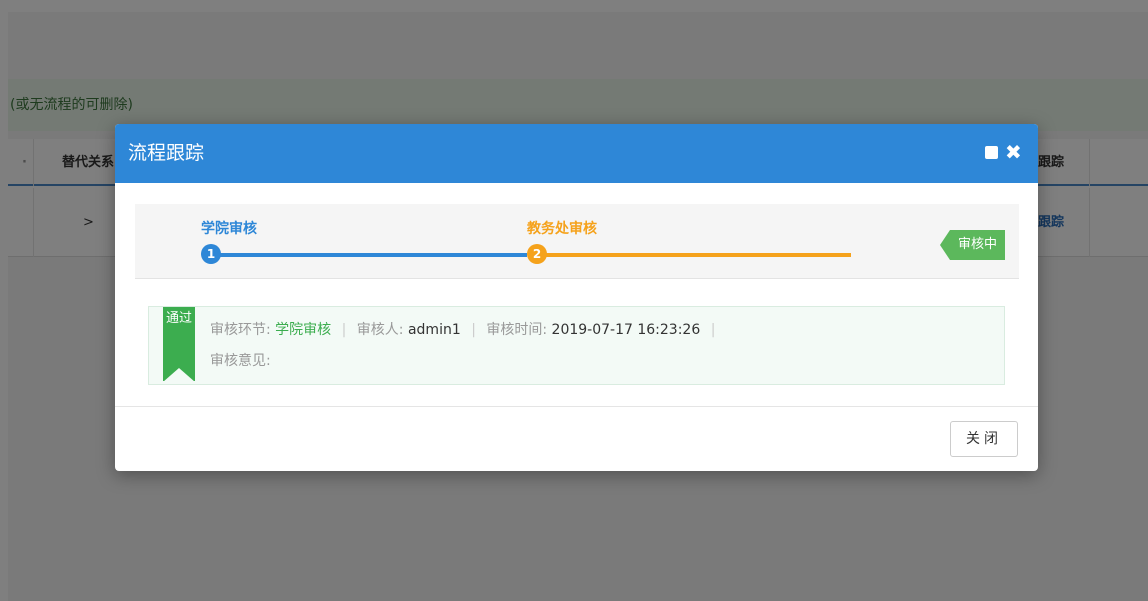 The image size is (1148, 601). Describe the element at coordinates (240, 330) in the screenshot. I see `stage-label: 审核环节:` at that location.